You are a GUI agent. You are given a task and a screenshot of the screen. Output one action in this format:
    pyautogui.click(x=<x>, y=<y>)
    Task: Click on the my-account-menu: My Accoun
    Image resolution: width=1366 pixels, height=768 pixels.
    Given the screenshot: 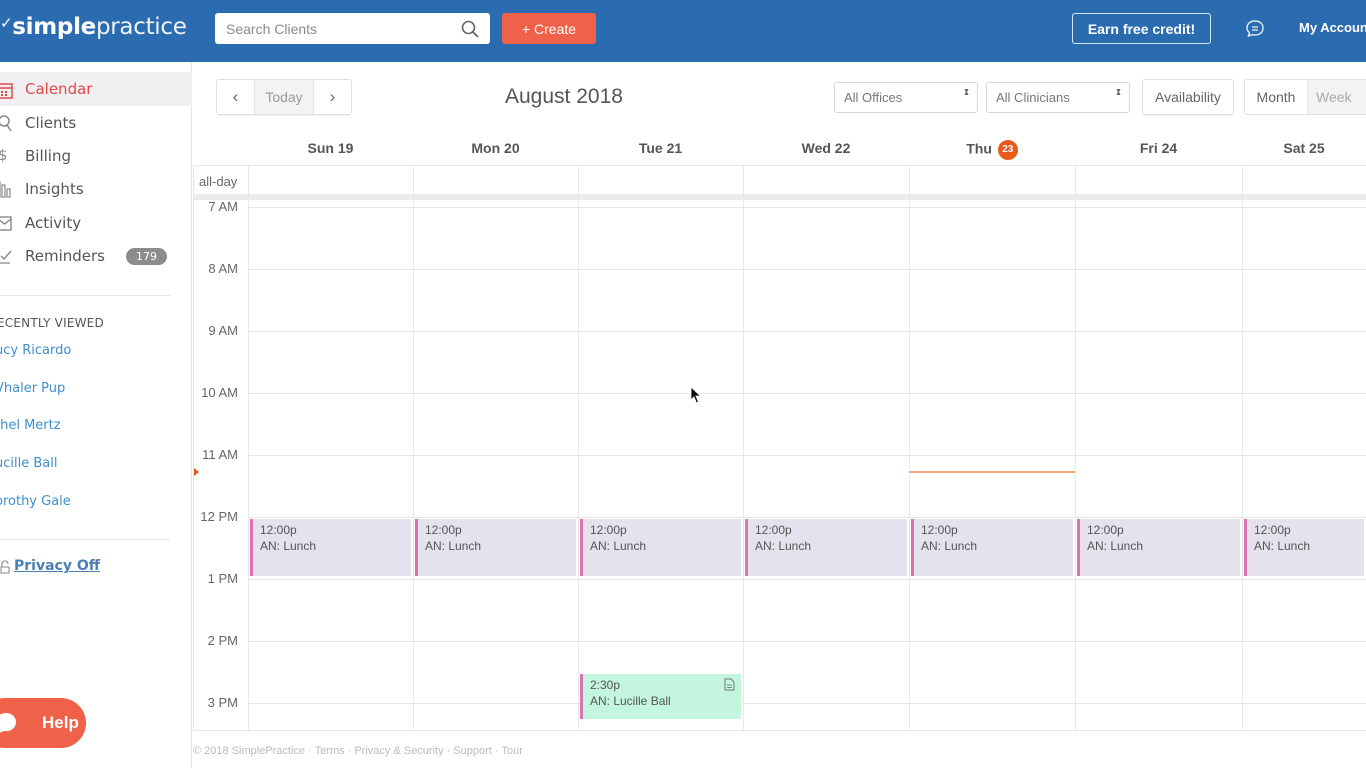 What is the action you would take?
    pyautogui.click(x=1332, y=27)
    